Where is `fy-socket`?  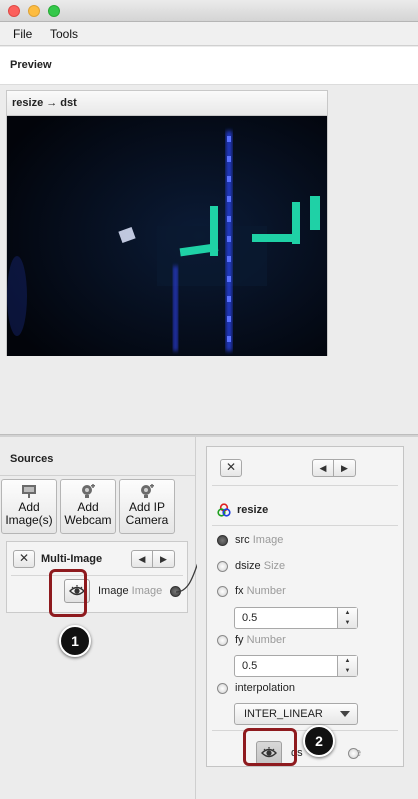
fy-socket is located at coordinates (222, 640).